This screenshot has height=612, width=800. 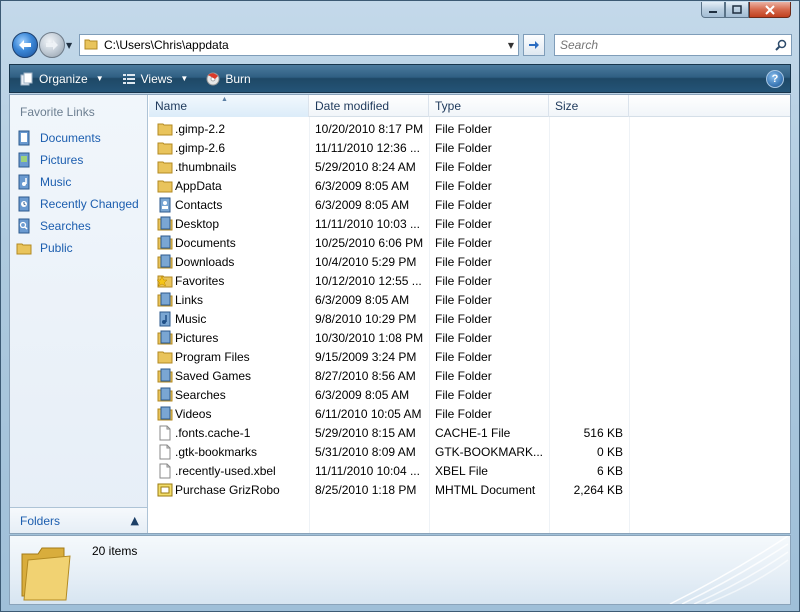 What do you see at coordinates (369, 106) in the screenshot?
I see `column-header-date: Date modified` at bounding box center [369, 106].